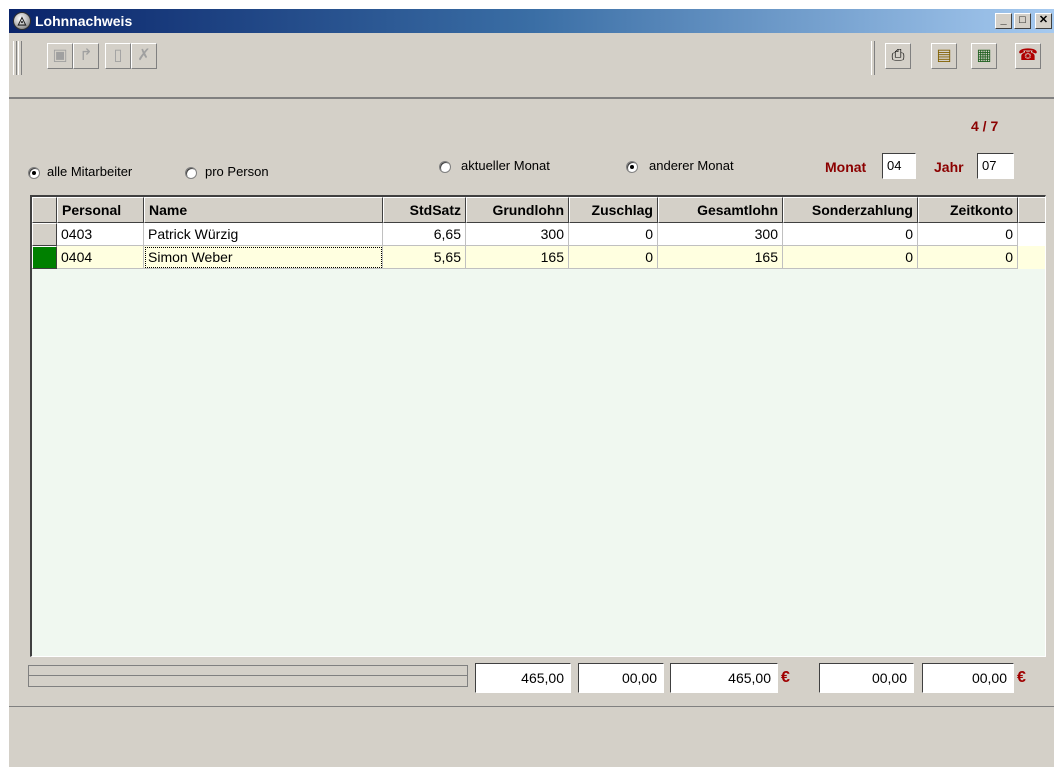  I want to click on jahr-label: Jahr, so click(949, 167).